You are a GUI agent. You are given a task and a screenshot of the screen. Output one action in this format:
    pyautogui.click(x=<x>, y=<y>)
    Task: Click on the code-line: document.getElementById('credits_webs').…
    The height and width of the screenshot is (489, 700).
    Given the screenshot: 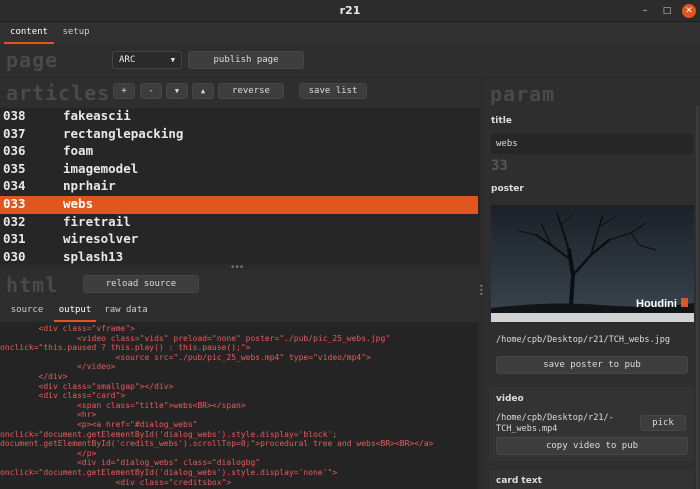 What is the action you would take?
    pyautogui.click(x=217, y=444)
    